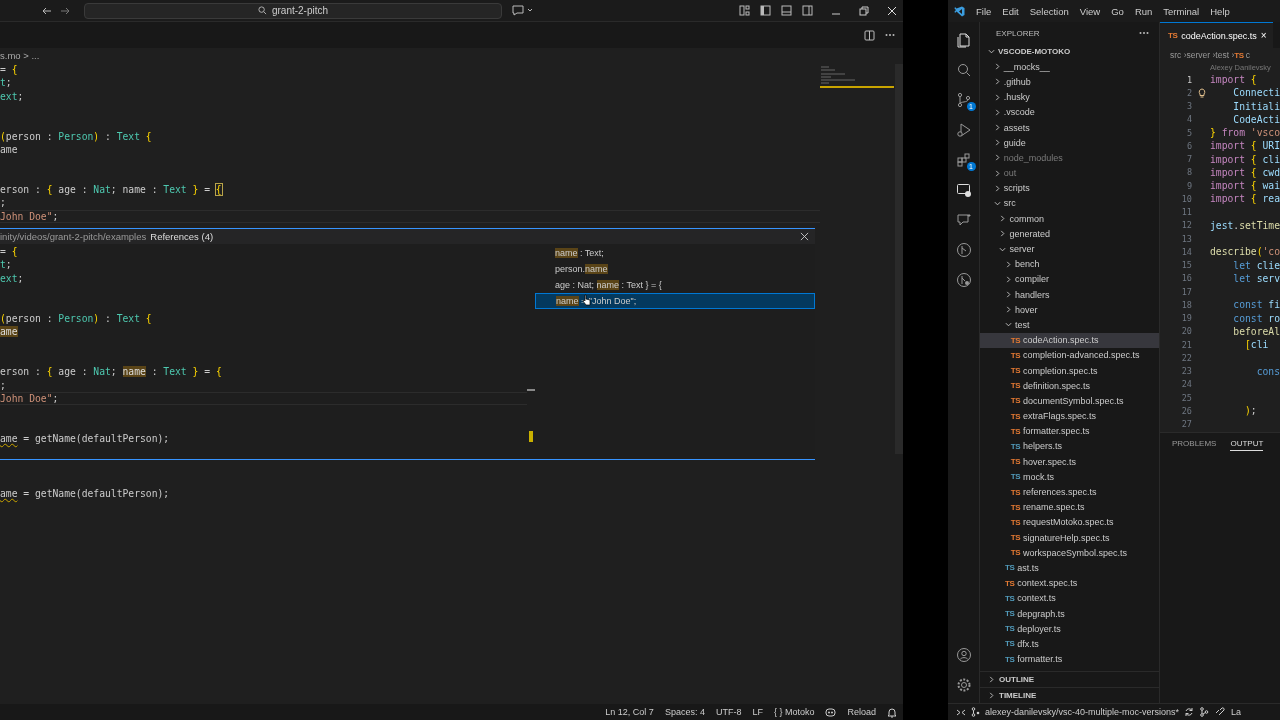 Image resolution: width=1280 pixels, height=720 pixels. What do you see at coordinates (65, 10) in the screenshot?
I see `forward-arrow-icon` at bounding box center [65, 10].